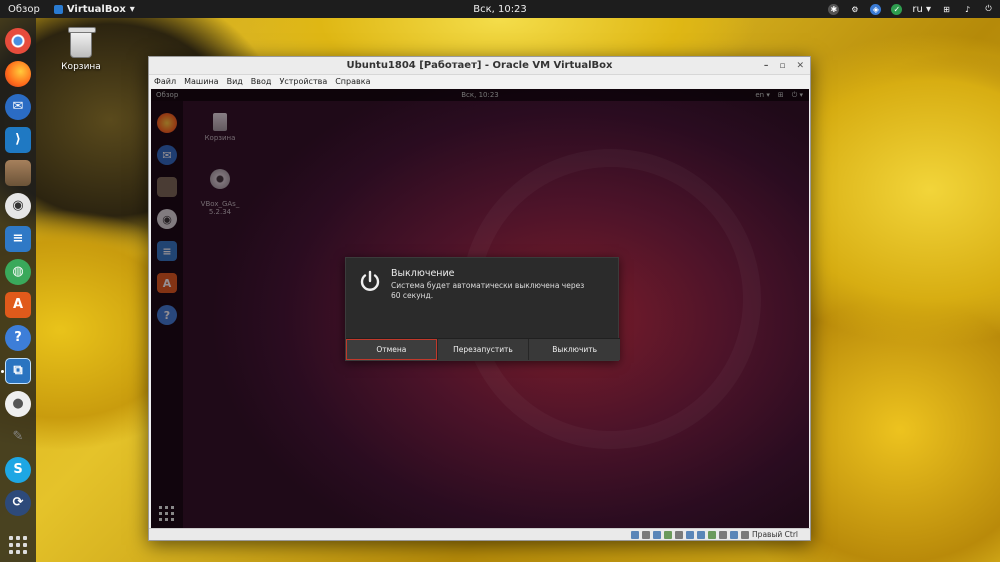  What do you see at coordinates (479, 534) in the screenshot?
I see `status-bar: Правый Ctrl` at bounding box center [479, 534].